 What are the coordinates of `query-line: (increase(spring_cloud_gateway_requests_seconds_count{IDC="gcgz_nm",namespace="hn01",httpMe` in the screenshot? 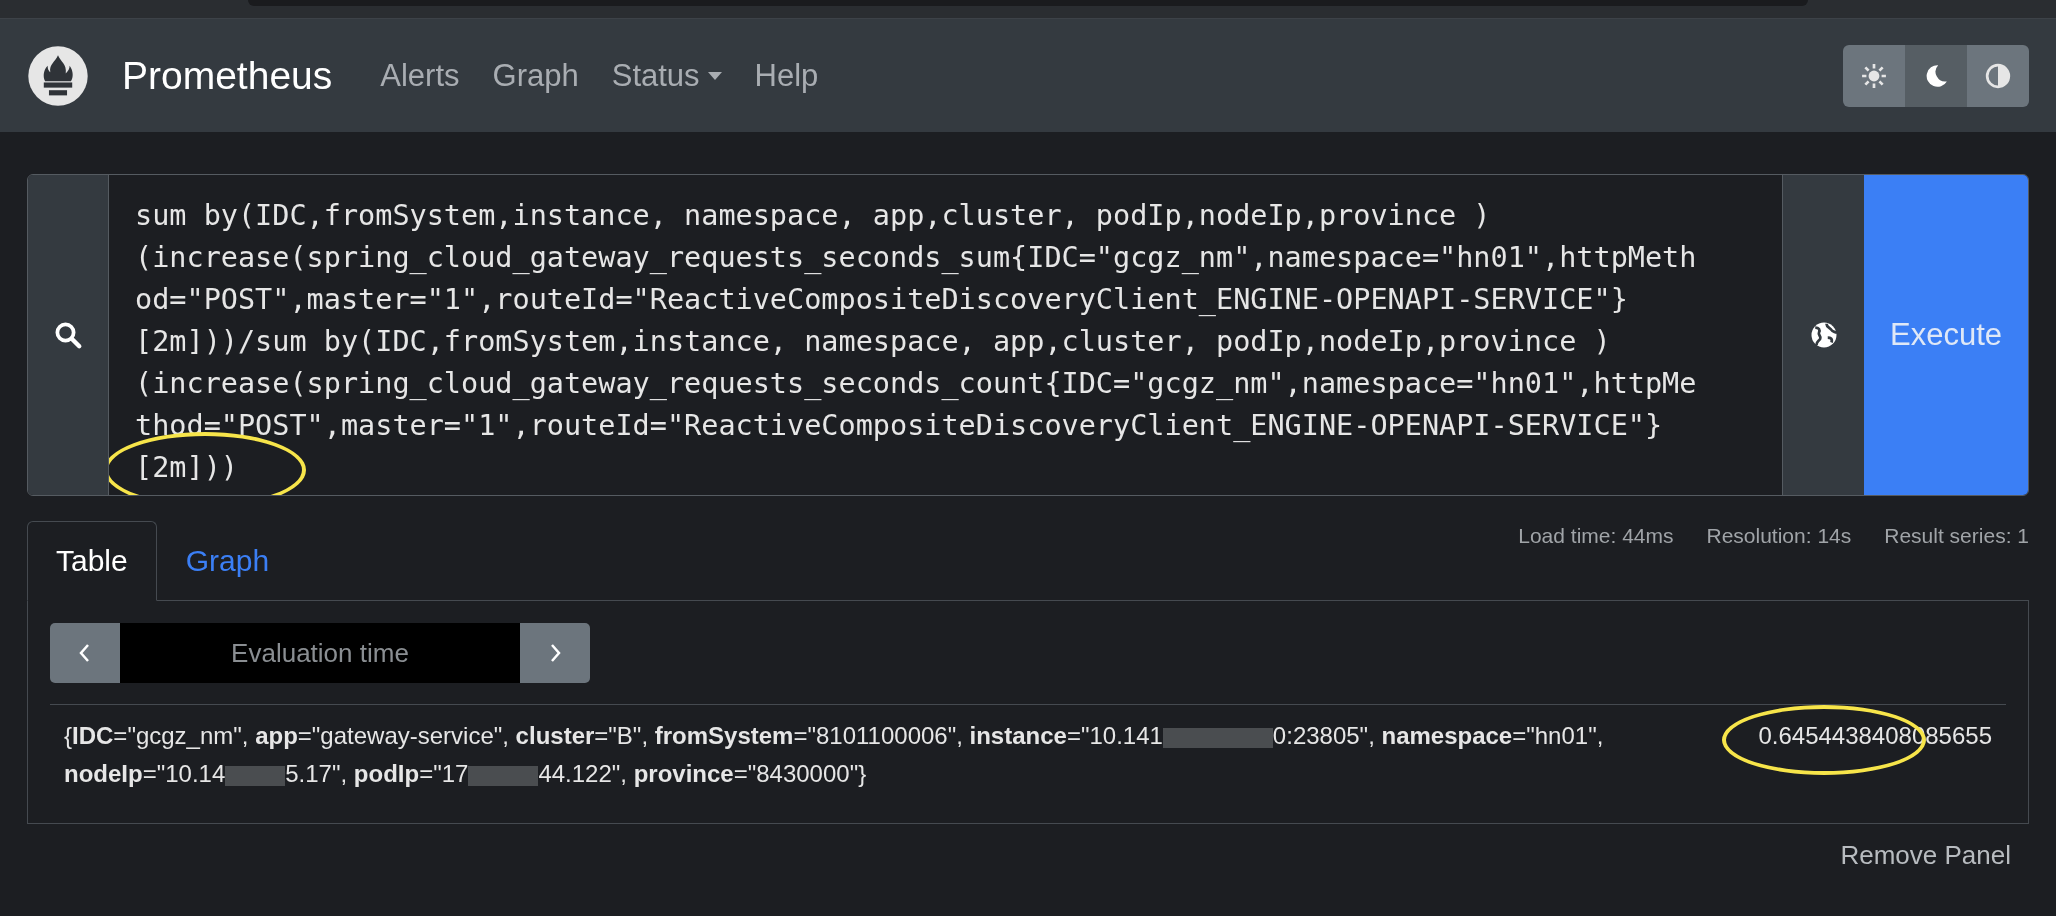 It's located at (916, 384).